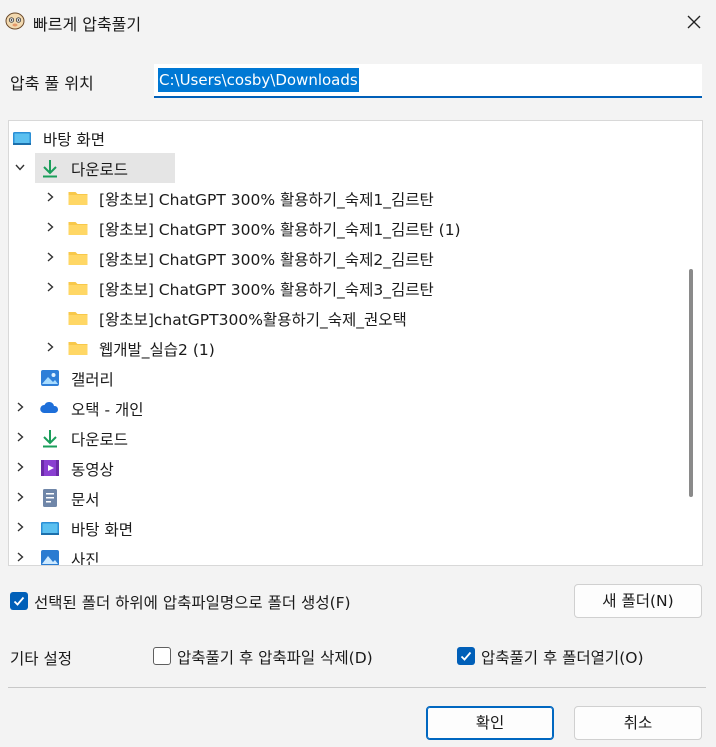  What do you see at coordinates (266, 200) in the screenshot?
I see `tree-item-label: [왕초보] ChatGPT 300% 활용하기_숙제1_김르탄` at bounding box center [266, 200].